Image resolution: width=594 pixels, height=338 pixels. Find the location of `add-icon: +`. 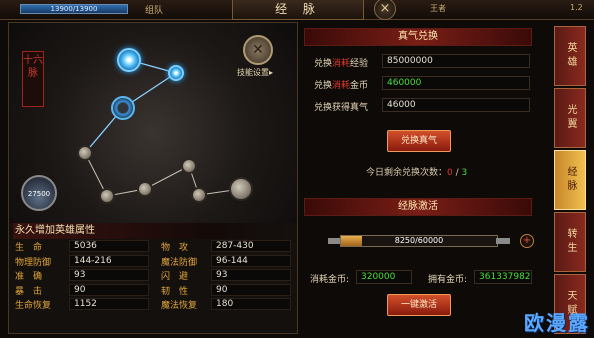

add-icon: + is located at coordinates (527, 241).